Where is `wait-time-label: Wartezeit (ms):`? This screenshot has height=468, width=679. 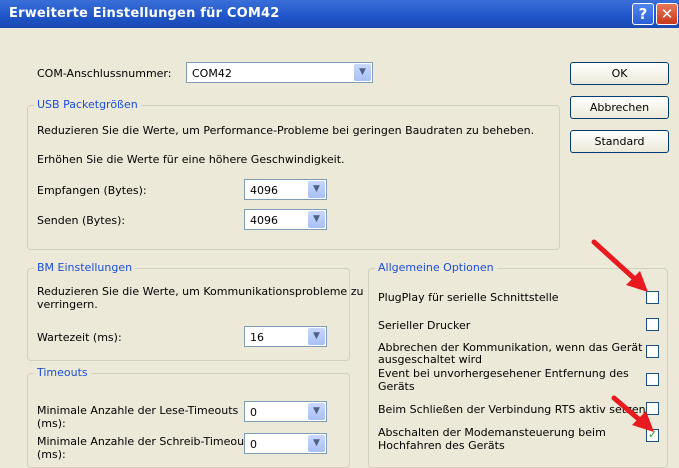 wait-time-label: Wartezeit (ms): is located at coordinates (79, 337).